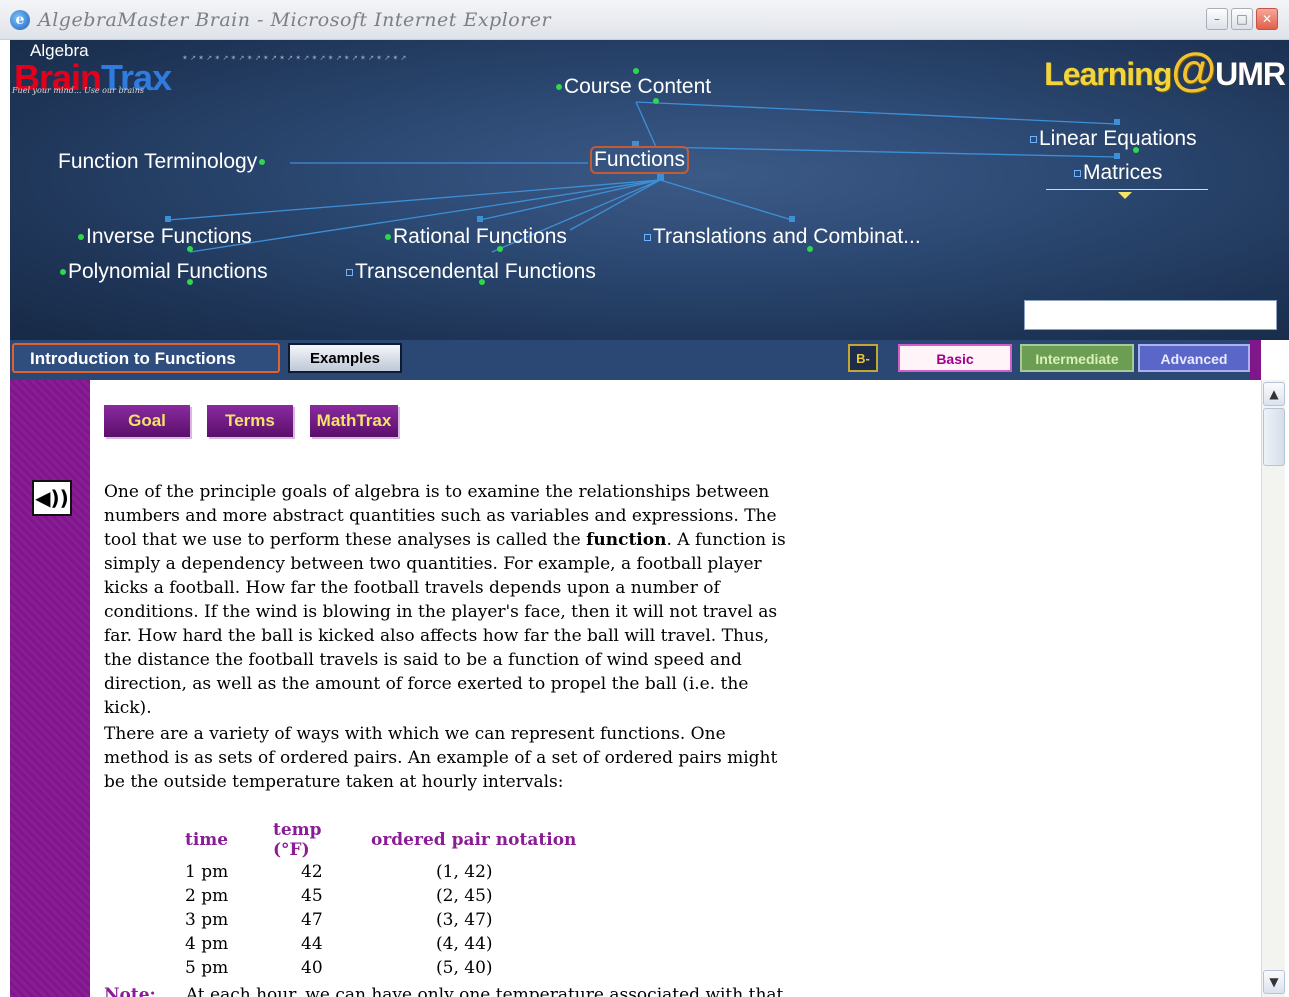 The image size is (1289, 997). What do you see at coordinates (207, 840) in the screenshot?
I see `column-header: time` at bounding box center [207, 840].